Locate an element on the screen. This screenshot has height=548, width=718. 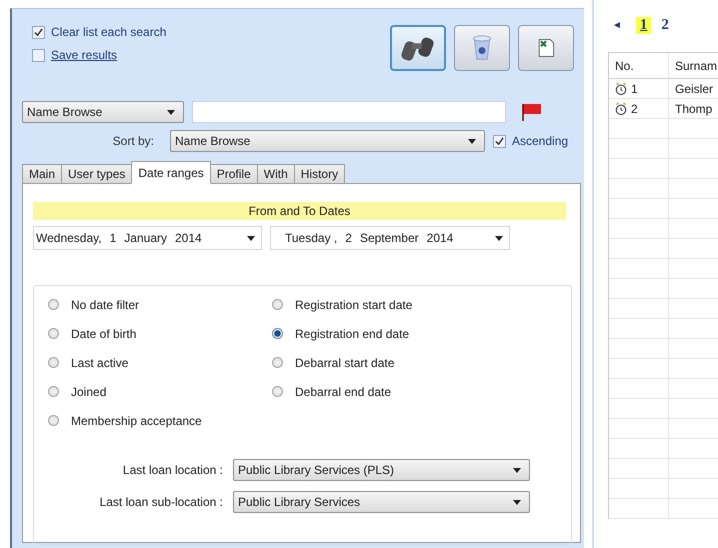
radio-option: Registration end date is located at coordinates (384, 333).